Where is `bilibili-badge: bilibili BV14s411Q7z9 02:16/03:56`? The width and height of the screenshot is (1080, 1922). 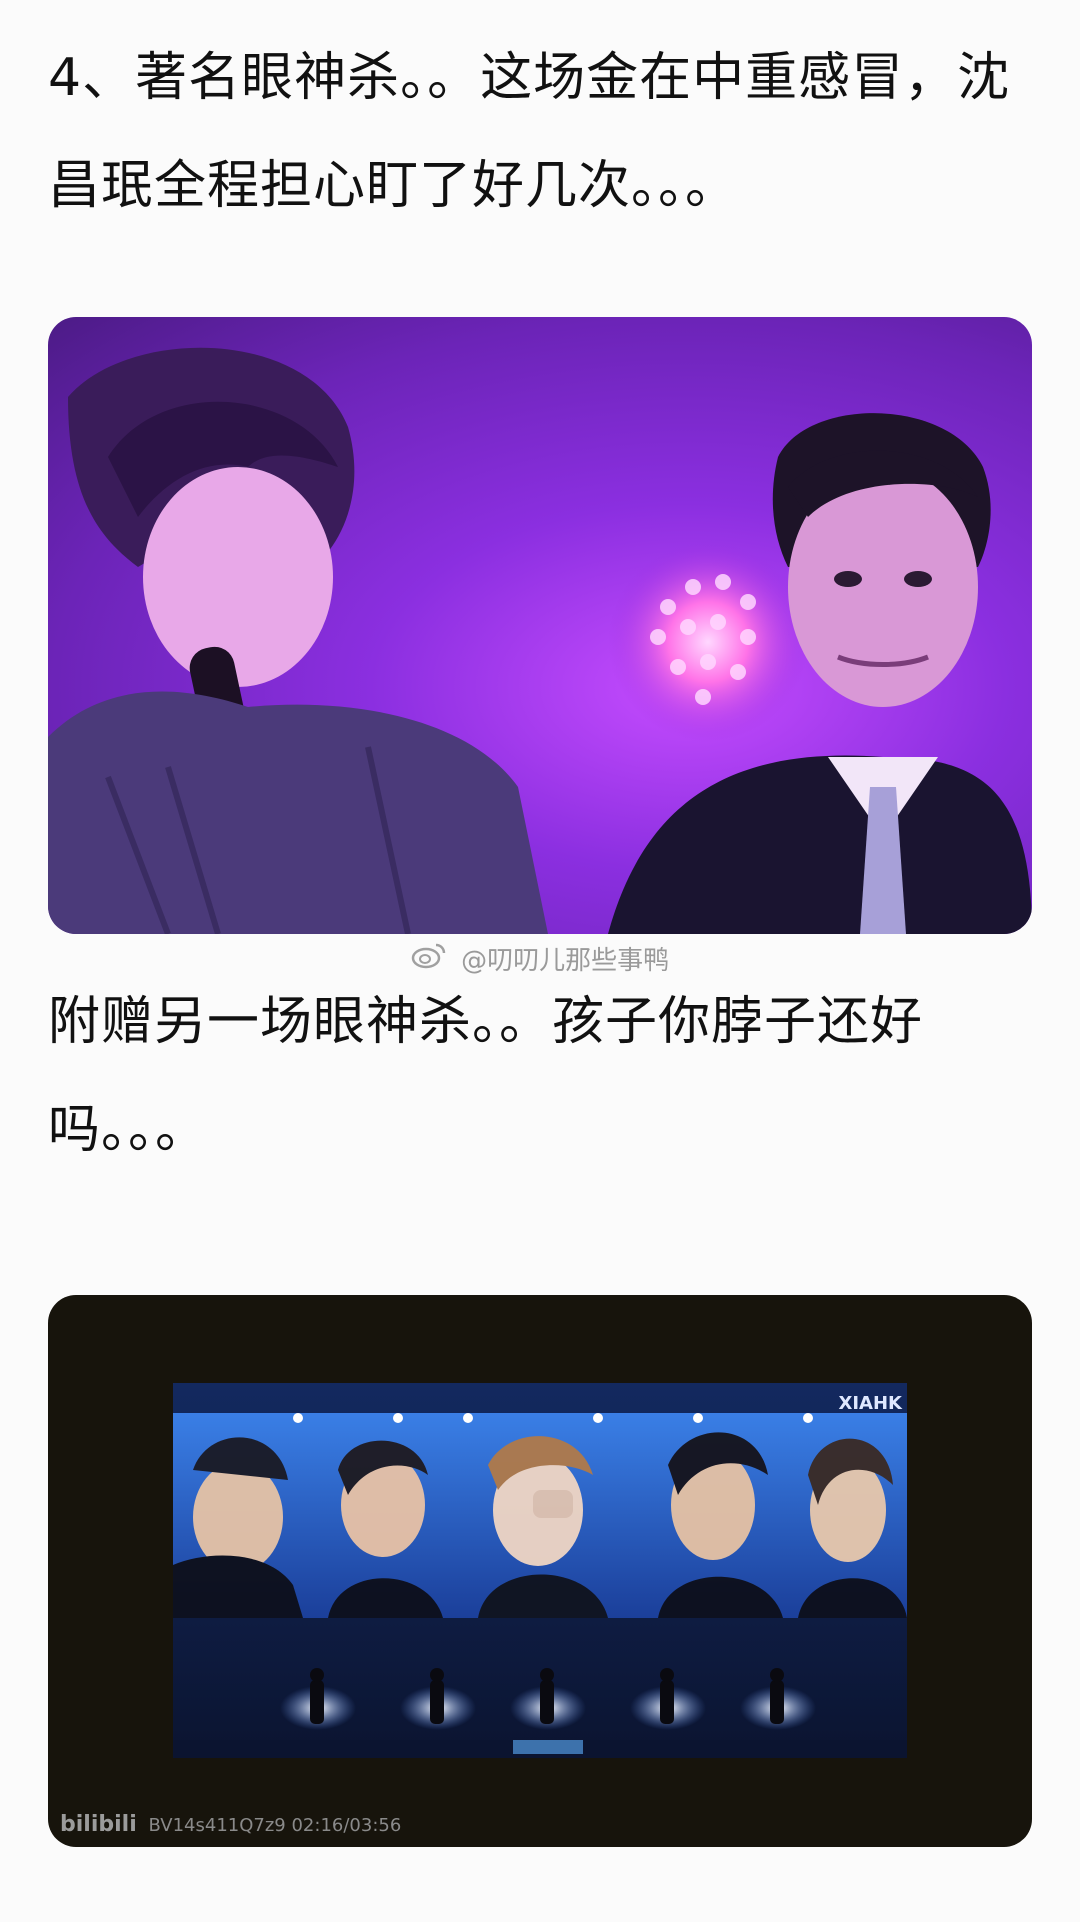
bilibili-badge: bilibili BV14s411Q7z9 02:16/03:56 is located at coordinates (230, 1824).